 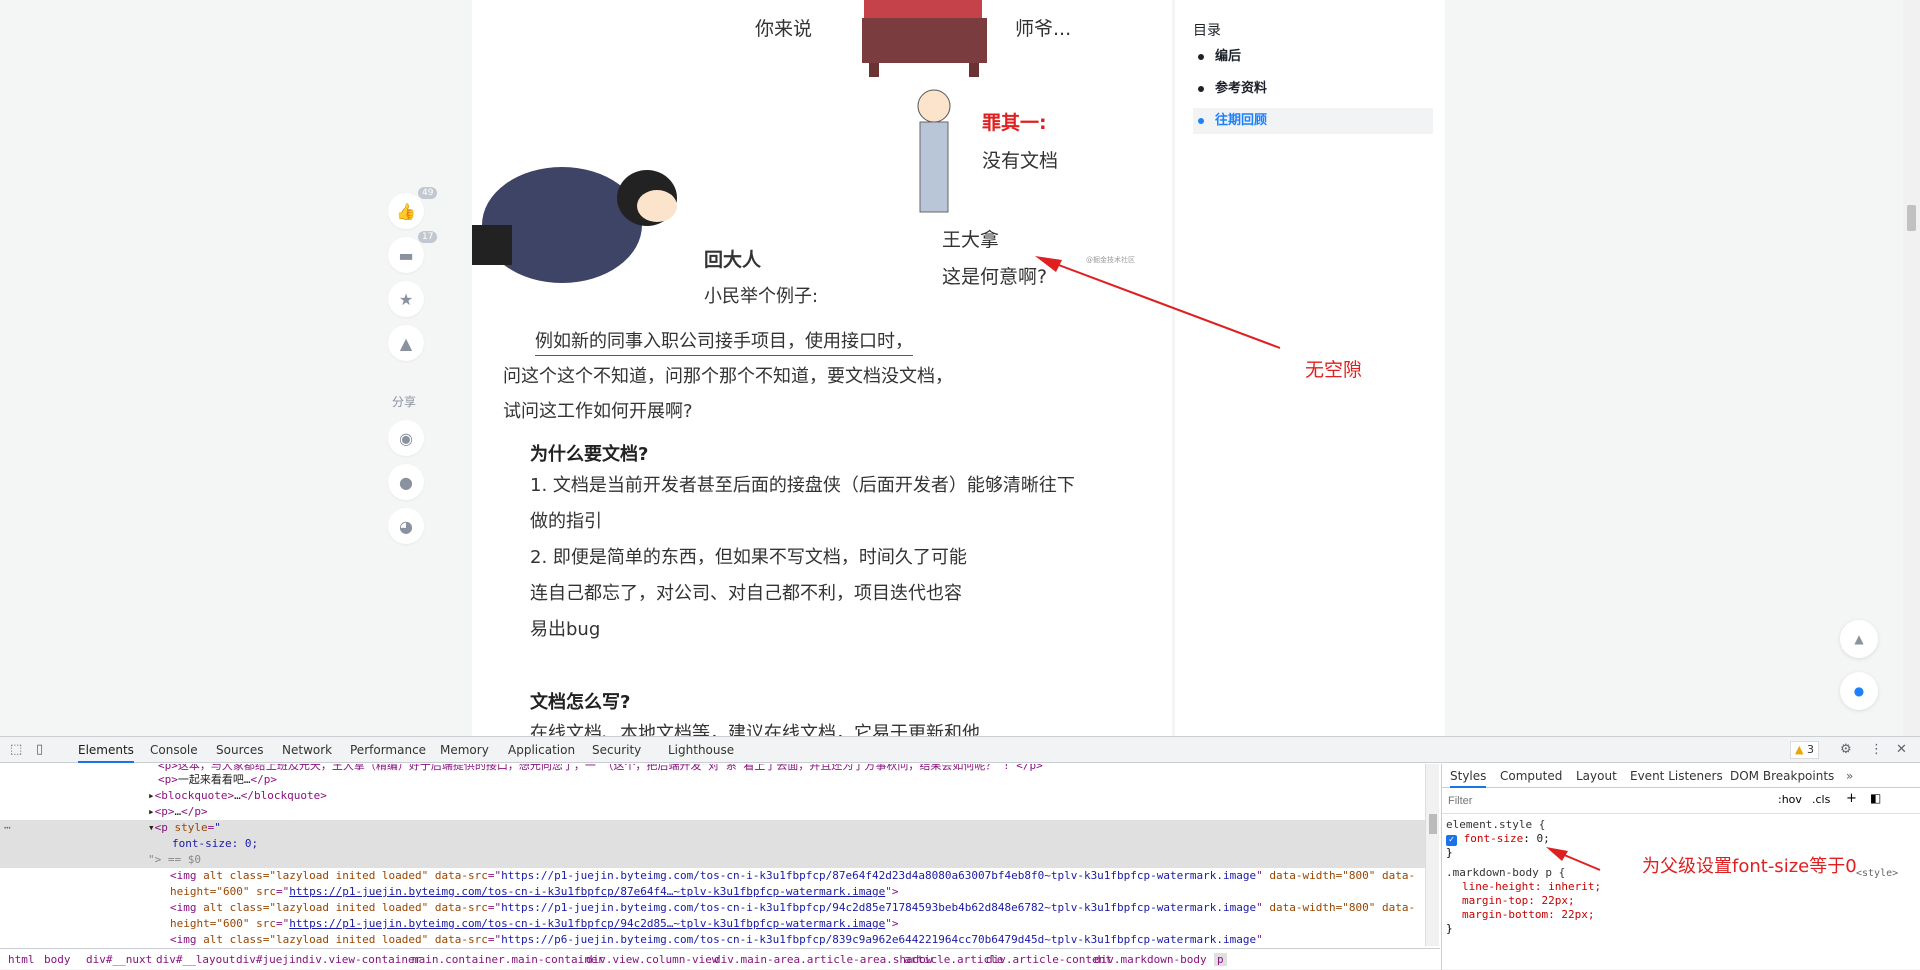 I want to click on feedback-button: ●, so click(x=1859, y=691).